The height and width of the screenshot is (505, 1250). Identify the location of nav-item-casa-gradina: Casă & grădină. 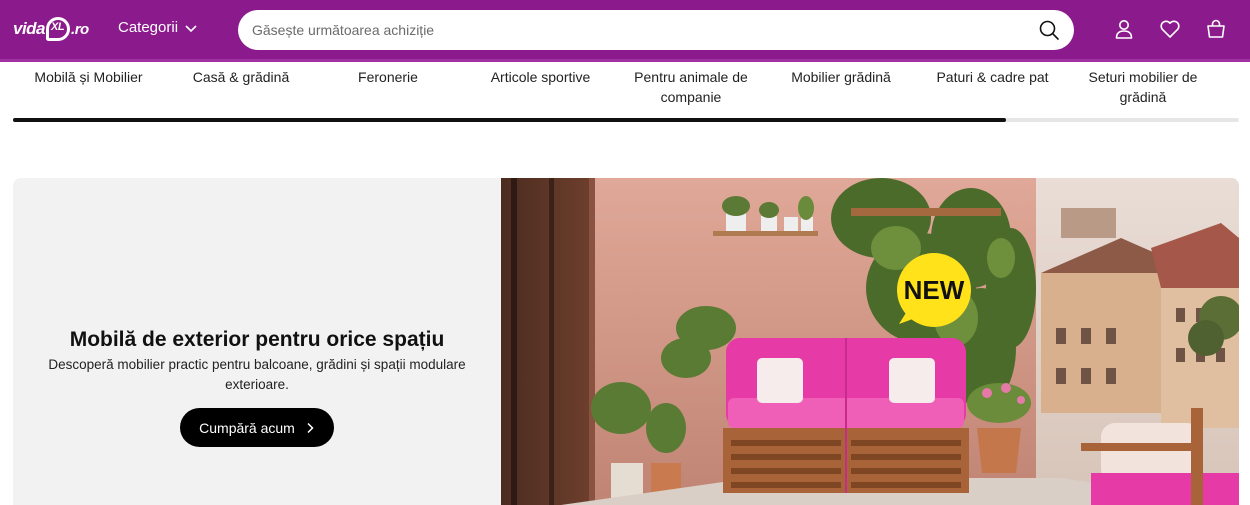
(241, 77).